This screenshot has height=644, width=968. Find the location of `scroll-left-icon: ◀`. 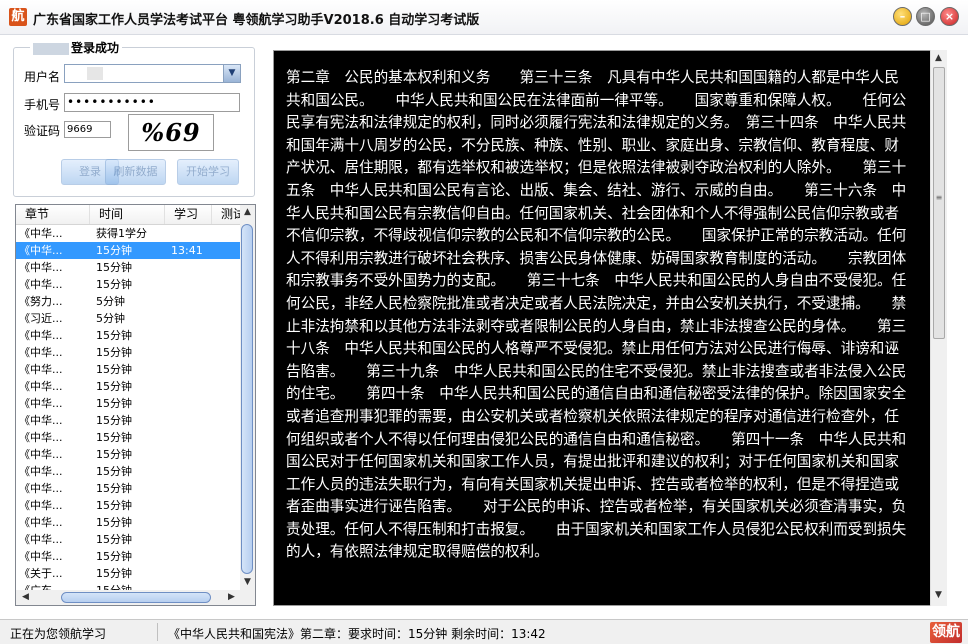

scroll-left-icon: ◀ is located at coordinates (25, 597).